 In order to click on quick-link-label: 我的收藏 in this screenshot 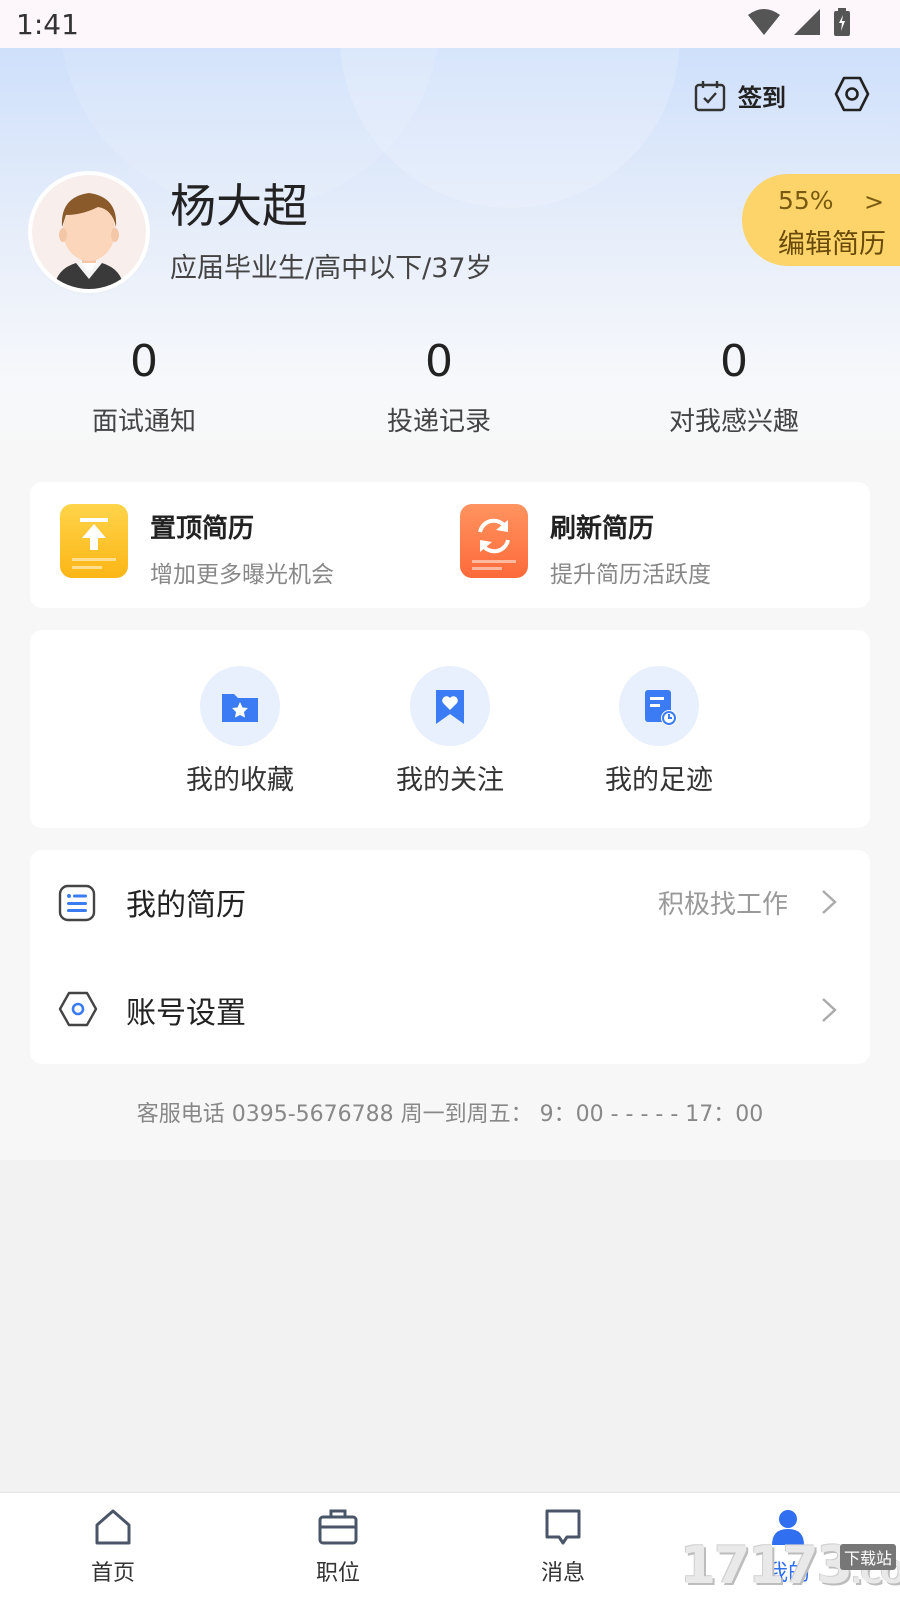, I will do `click(240, 780)`.